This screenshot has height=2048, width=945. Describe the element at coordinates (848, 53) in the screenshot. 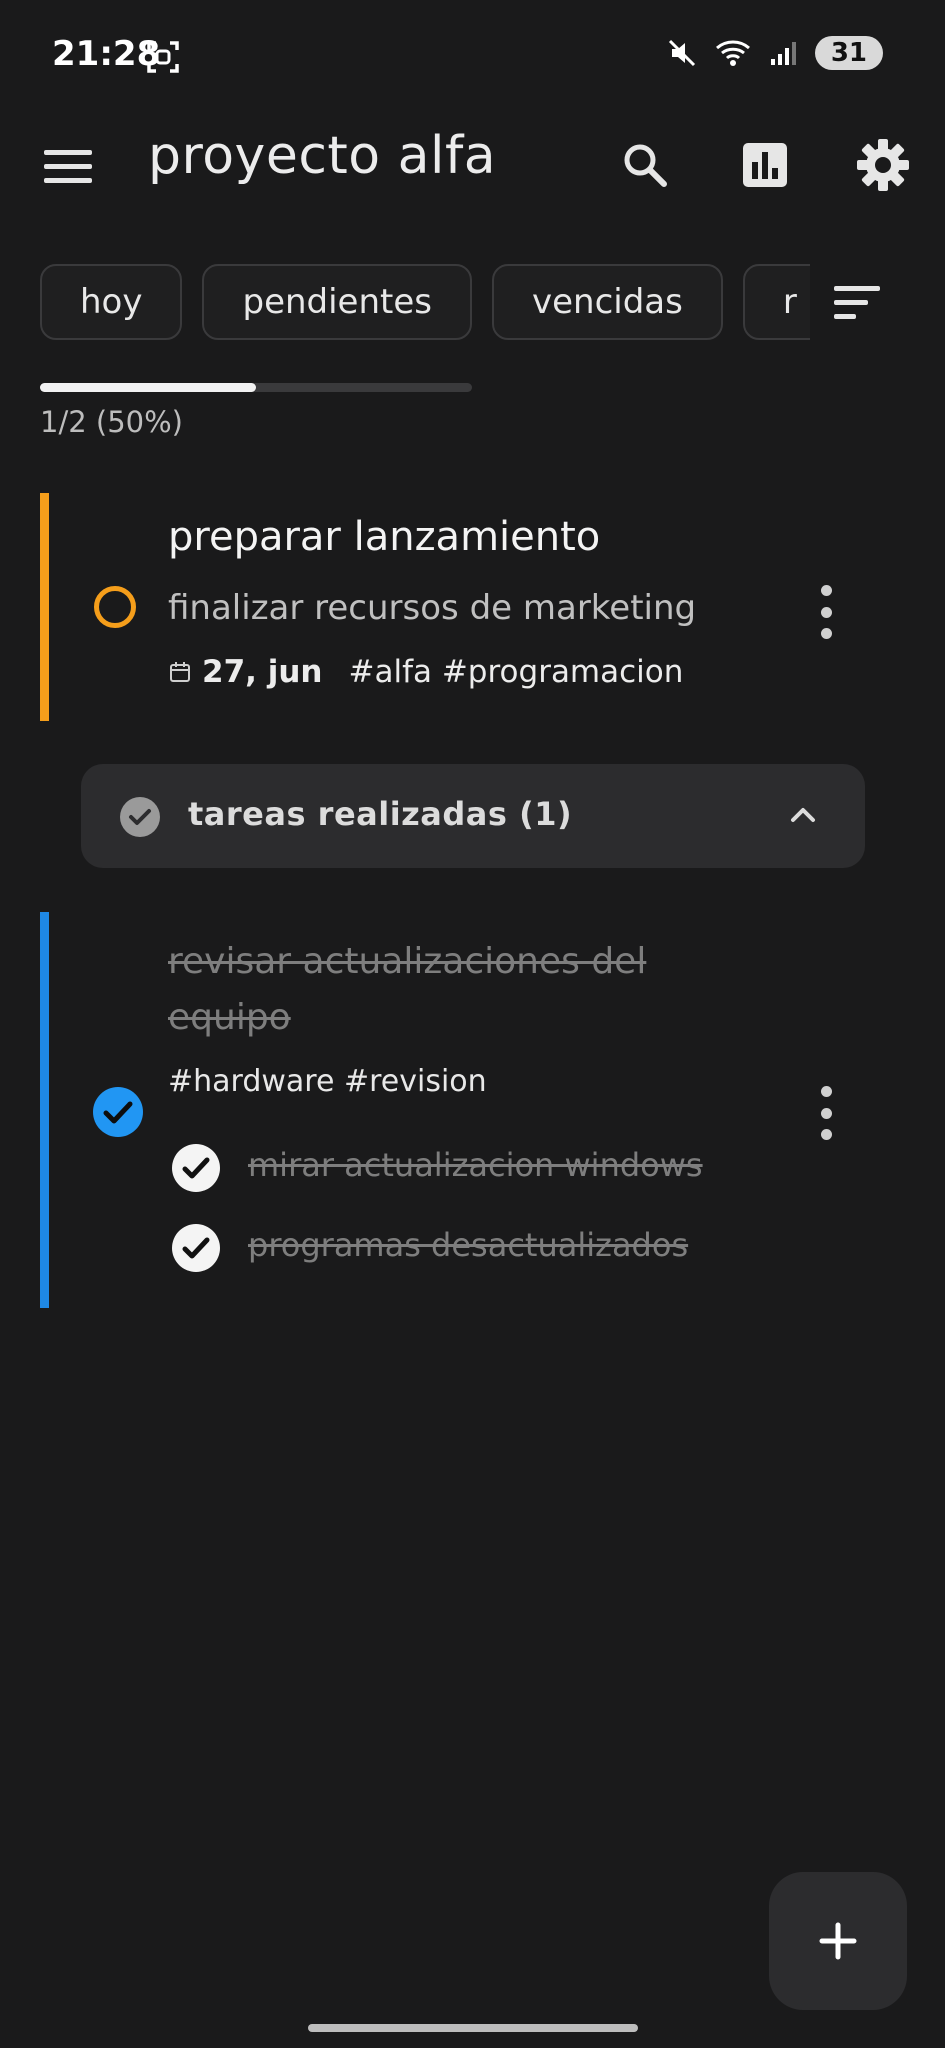

I see `battery-indicator: 31` at that location.